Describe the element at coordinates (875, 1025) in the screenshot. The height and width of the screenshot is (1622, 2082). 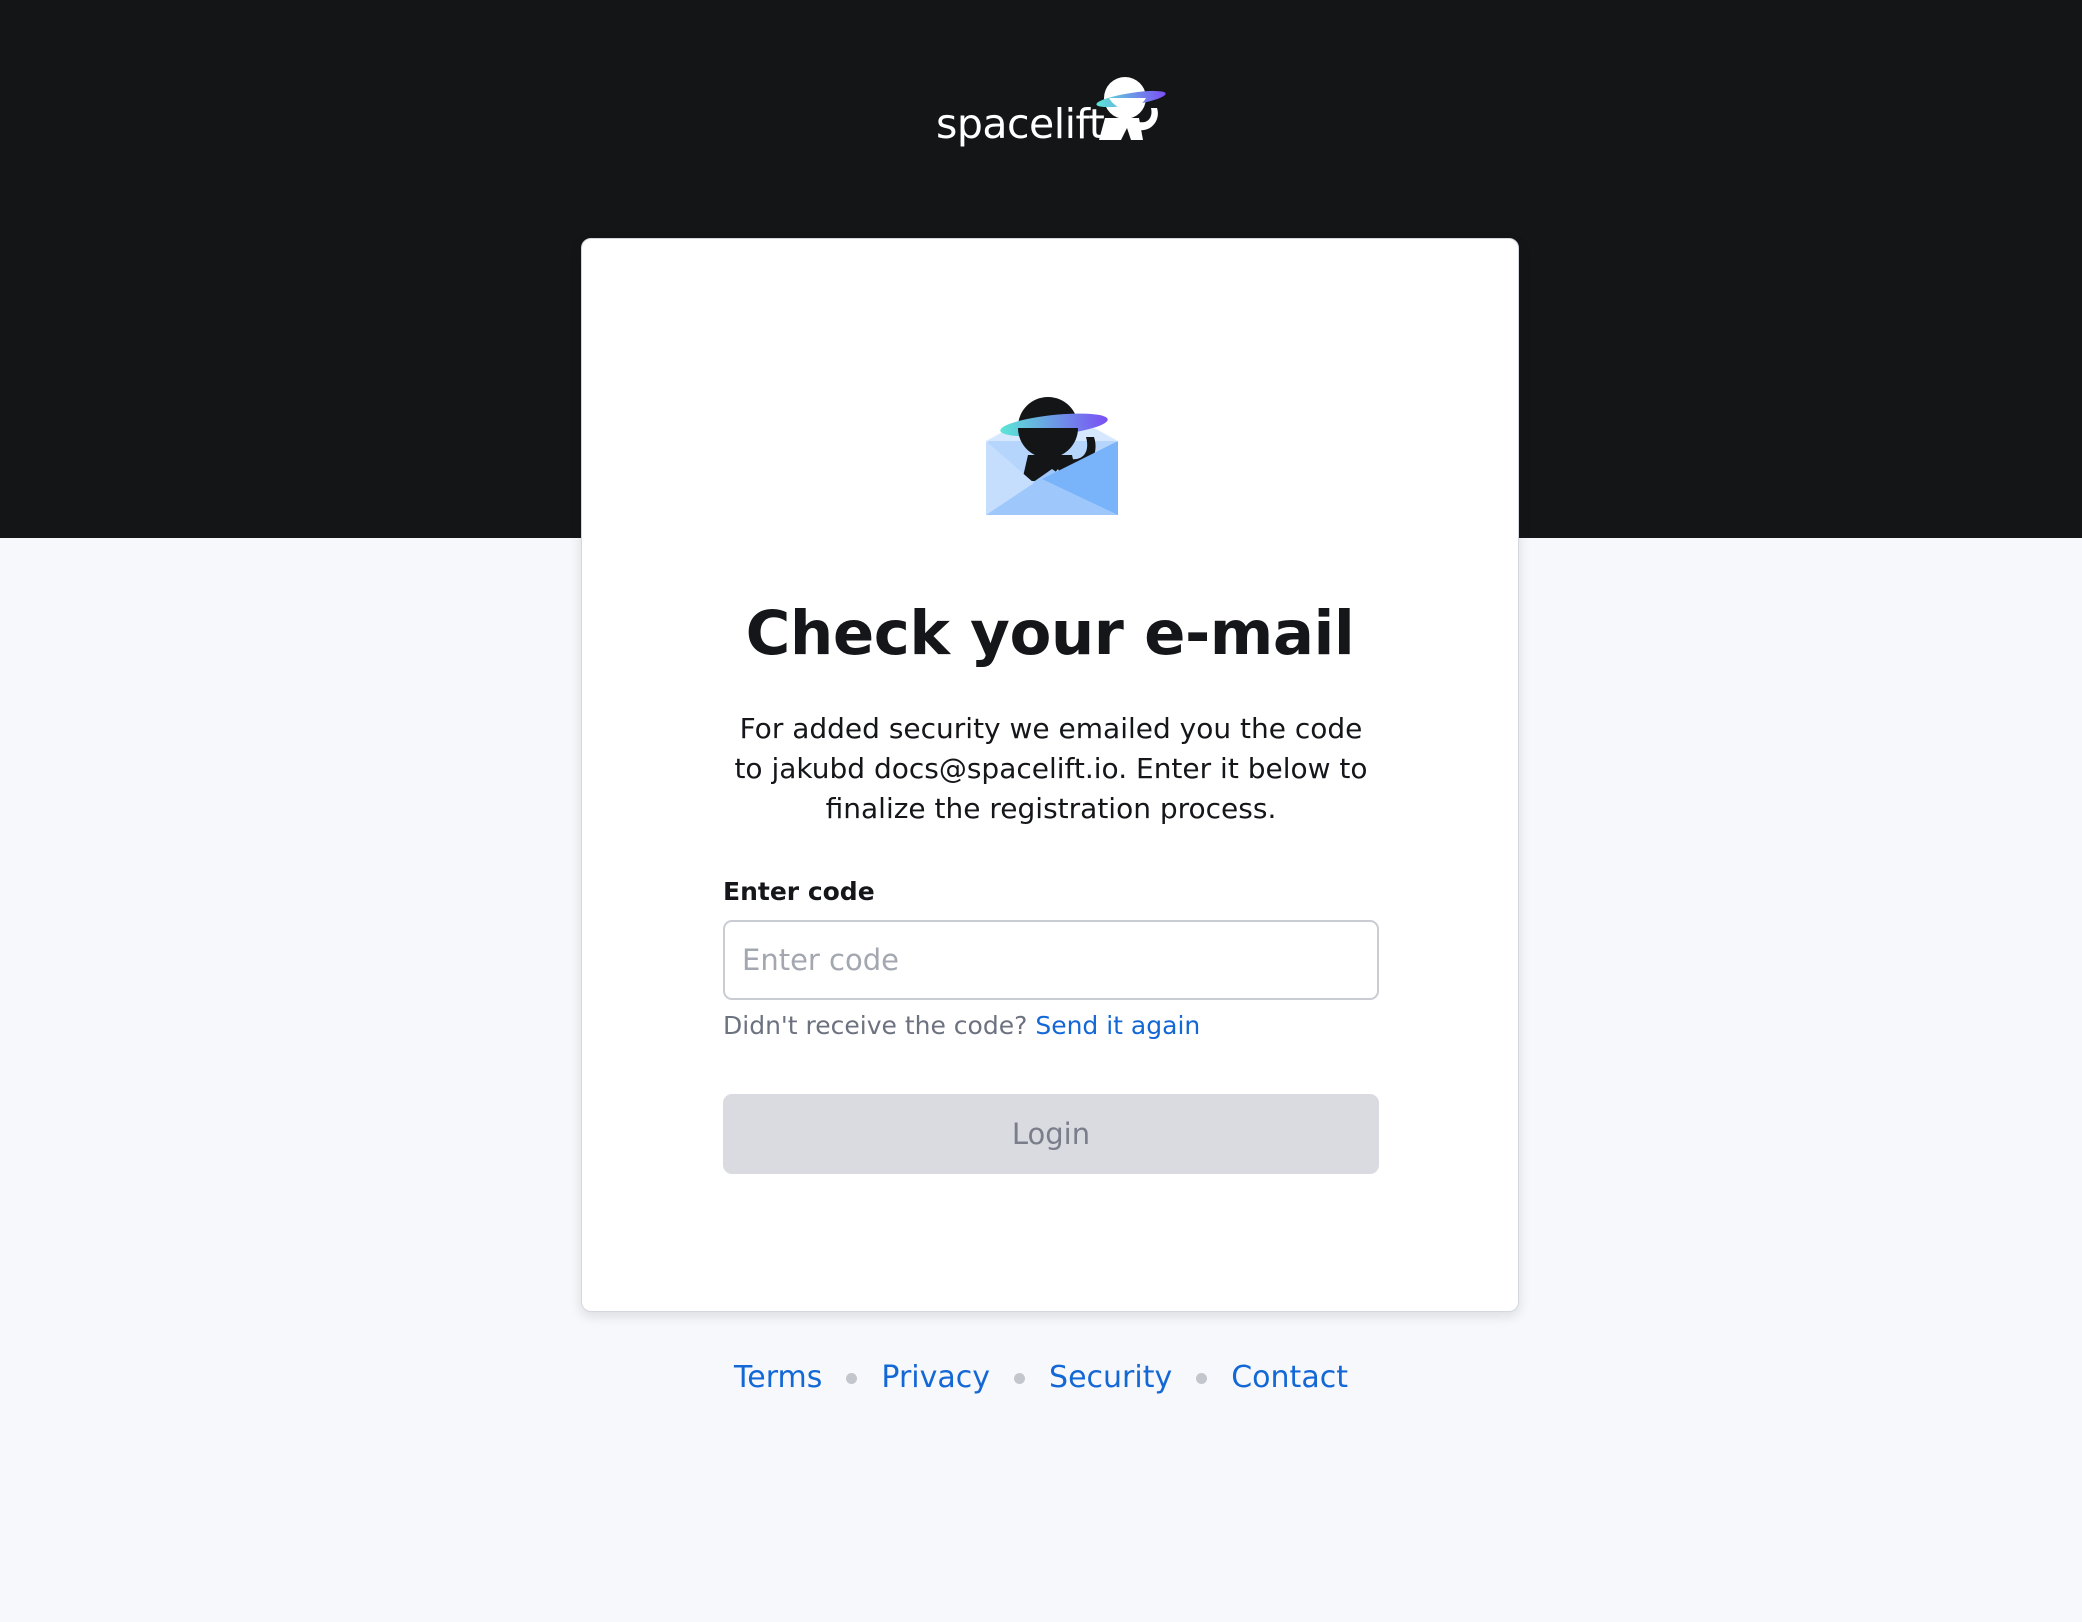
I see `resend-prompt: Didn't receive the code?` at that location.